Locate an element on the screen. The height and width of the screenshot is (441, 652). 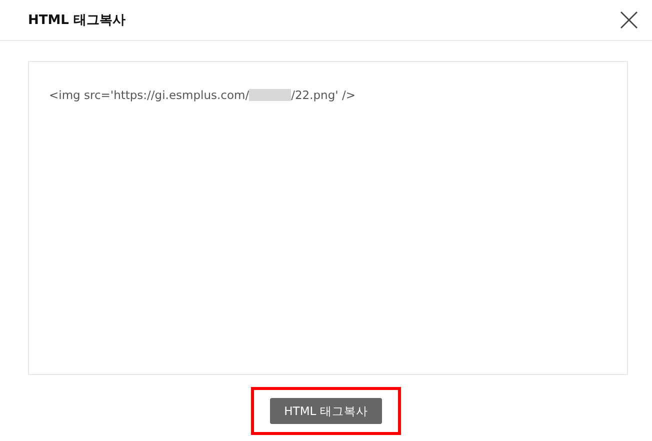
blurred-block is located at coordinates (270, 95).